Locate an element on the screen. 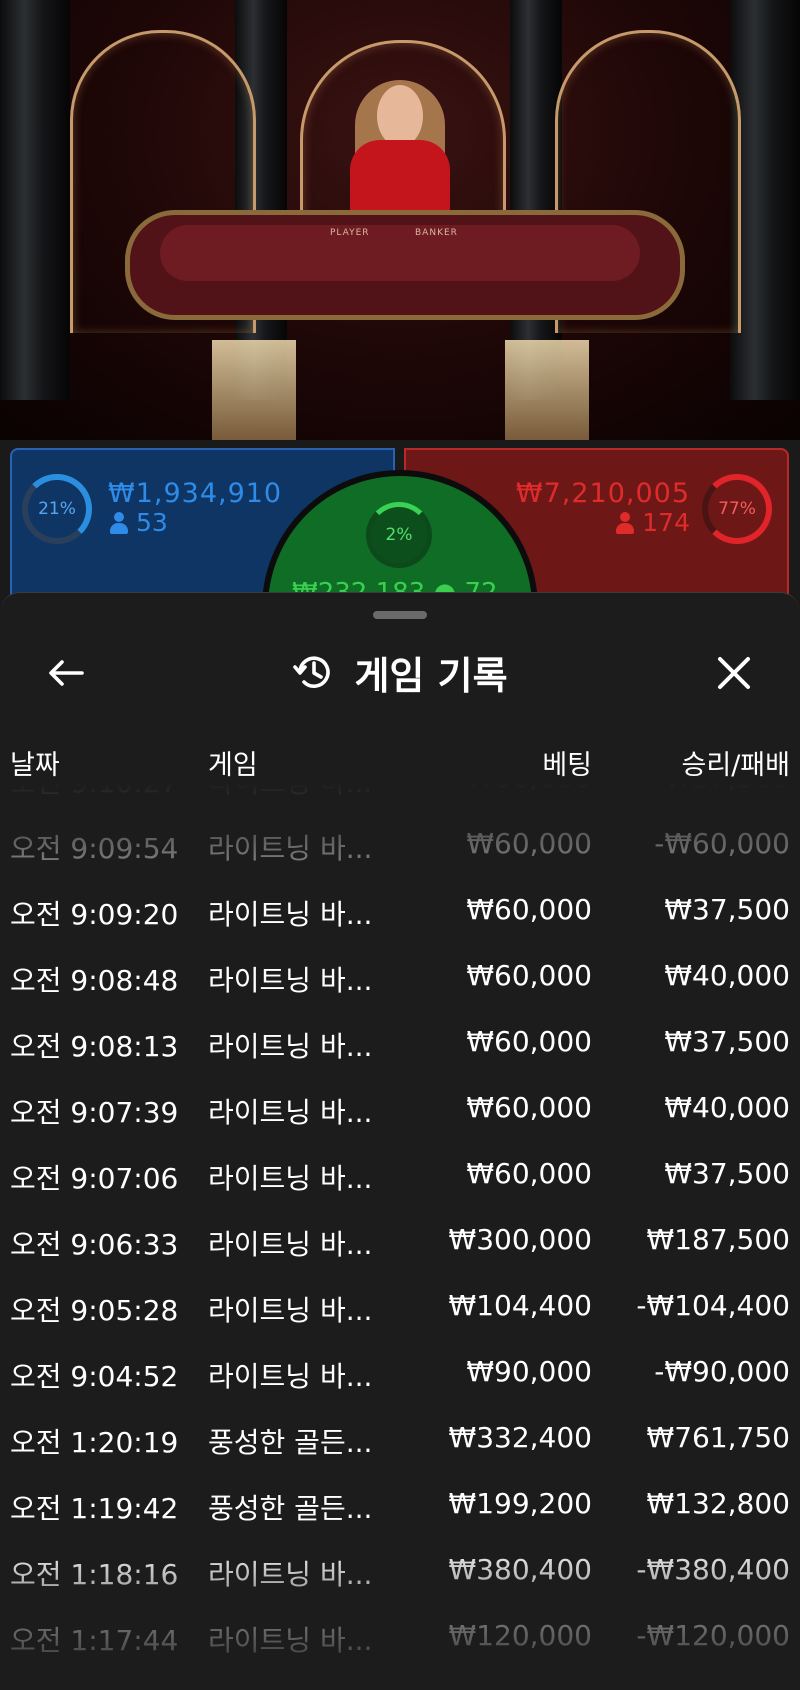  pillar-left-outer is located at coordinates (35, 200).